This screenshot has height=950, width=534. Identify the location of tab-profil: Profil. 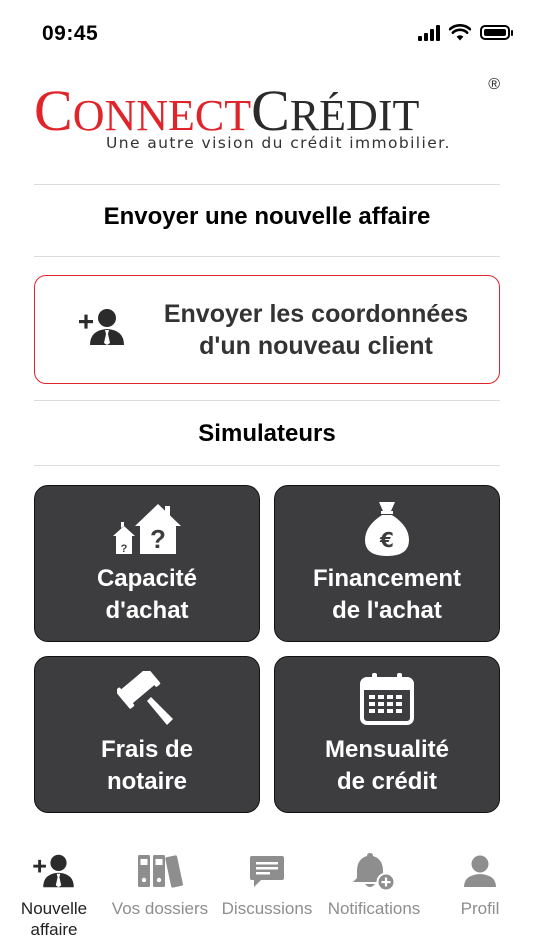
(480, 877).